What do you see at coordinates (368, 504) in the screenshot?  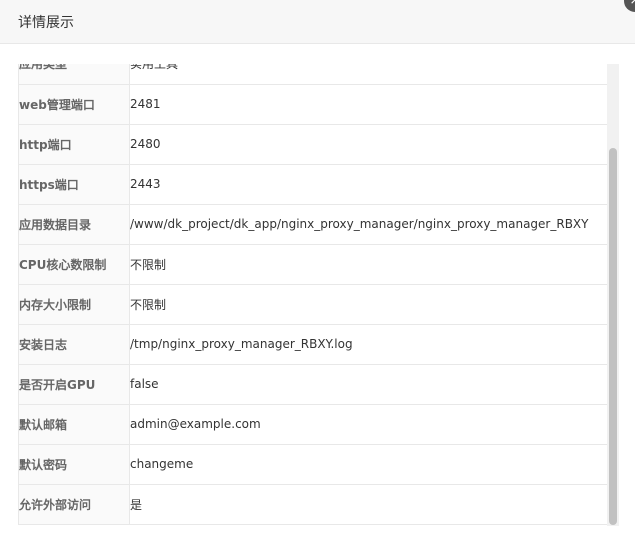 I see `row-value-external-access: 是` at bounding box center [368, 504].